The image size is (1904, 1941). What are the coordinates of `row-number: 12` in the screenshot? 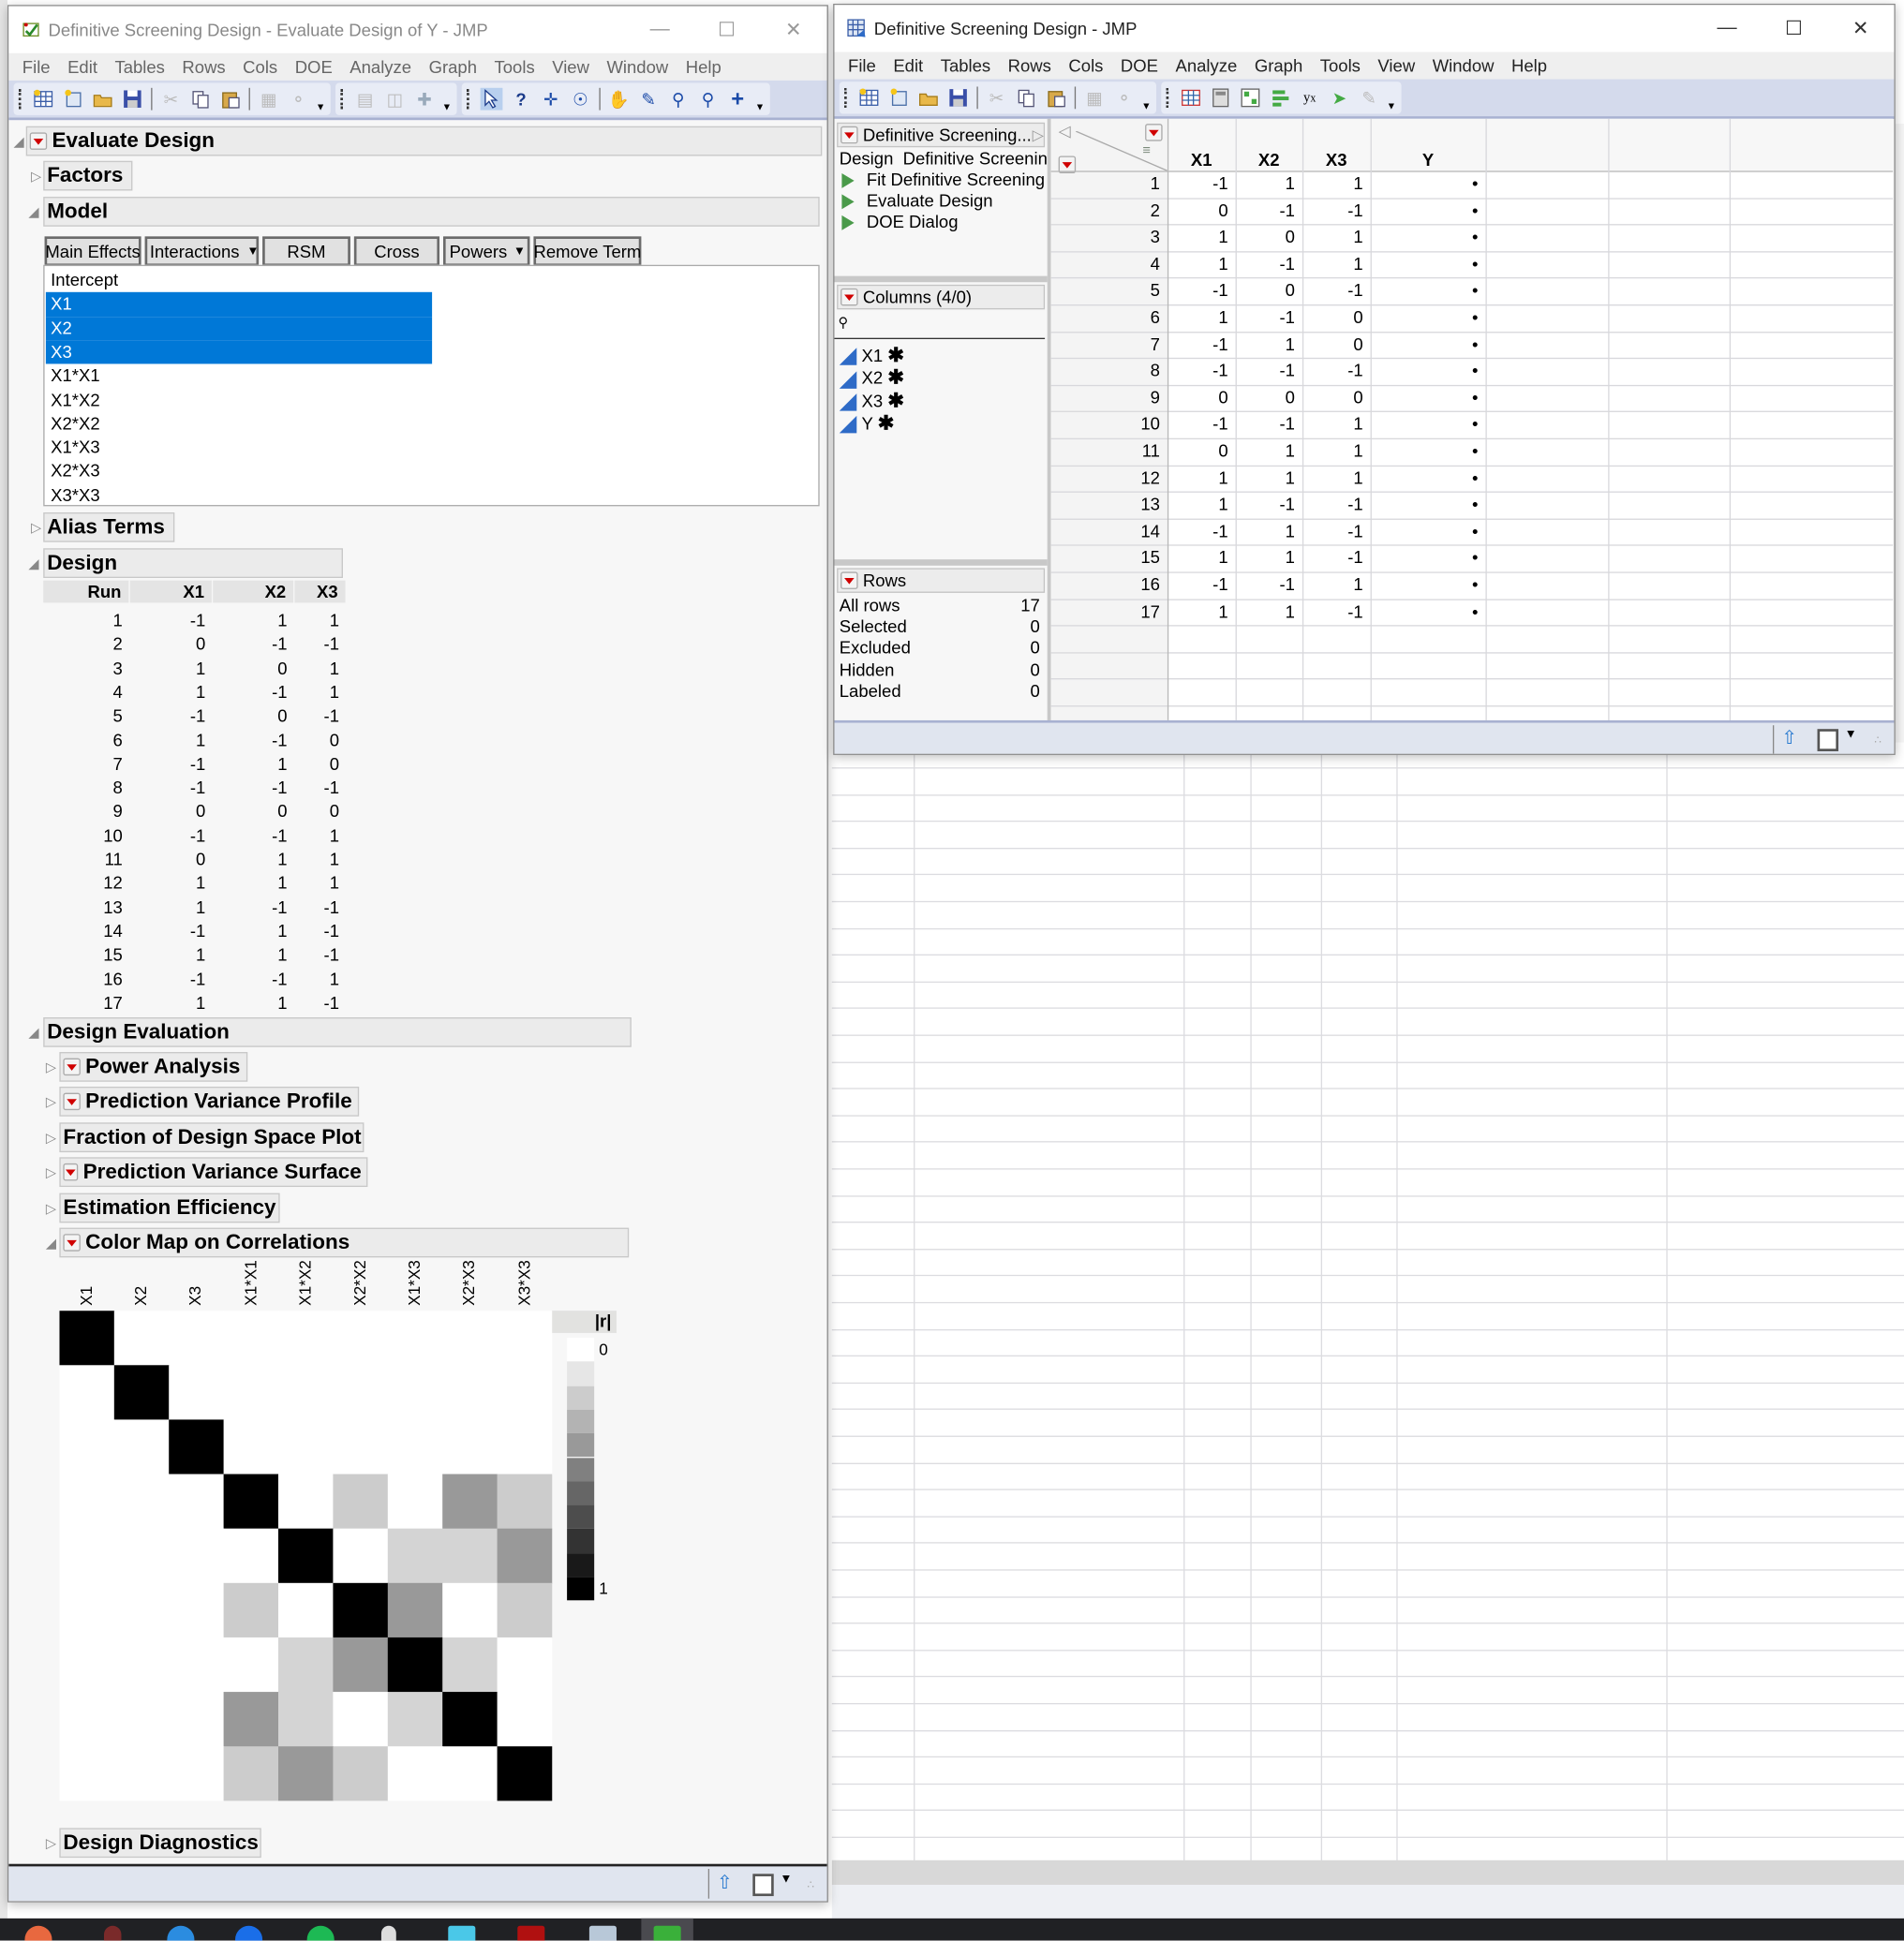 It's located at (1109, 478).